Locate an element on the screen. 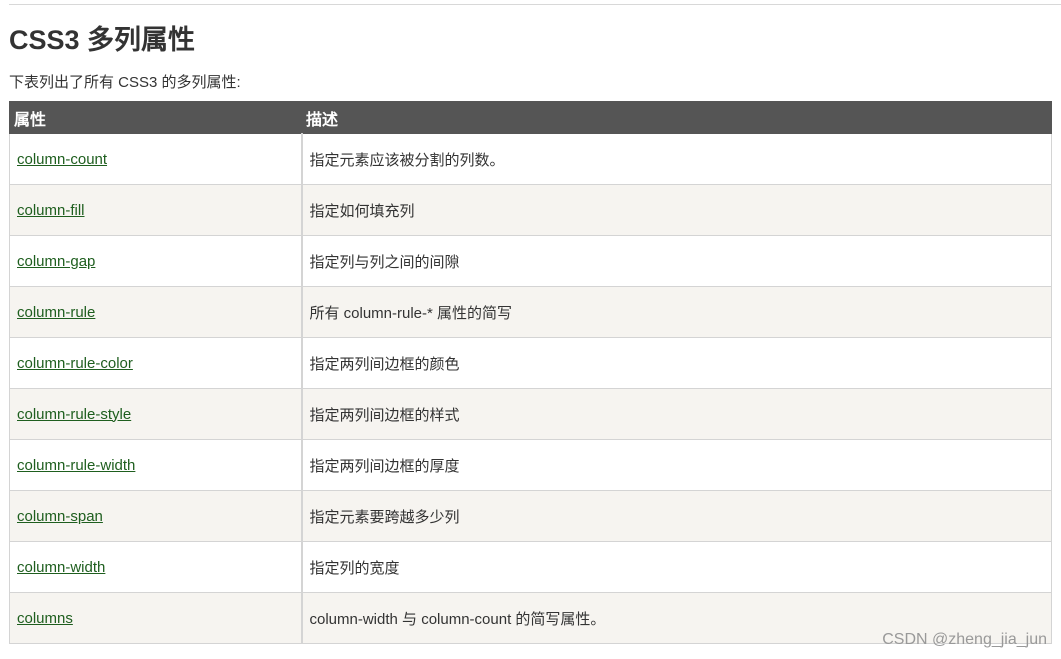 This screenshot has width=1061, height=659. top-divider is located at coordinates (535, 4).